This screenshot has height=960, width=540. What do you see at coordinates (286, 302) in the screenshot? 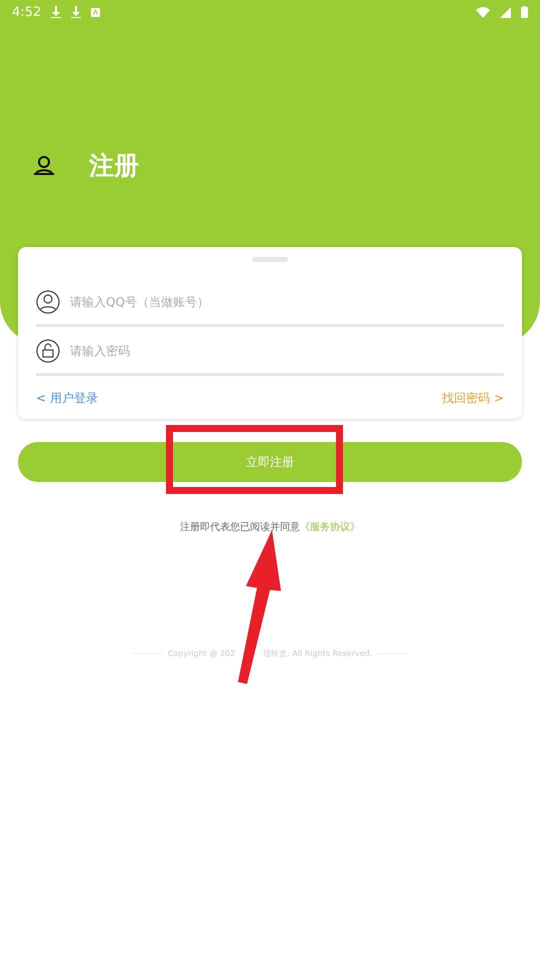
I see `account-field: 请输入QQ号（当做账号）` at bounding box center [286, 302].